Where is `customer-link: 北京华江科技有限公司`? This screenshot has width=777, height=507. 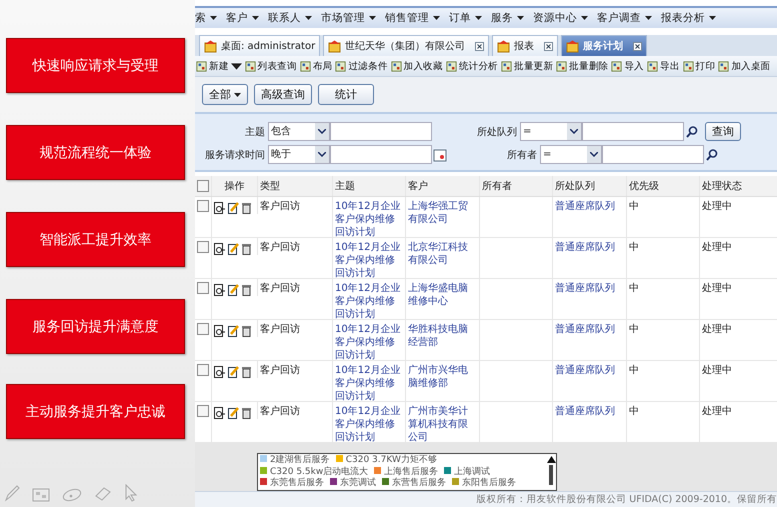 customer-link: 北京华江科技有限公司 is located at coordinates (443, 258).